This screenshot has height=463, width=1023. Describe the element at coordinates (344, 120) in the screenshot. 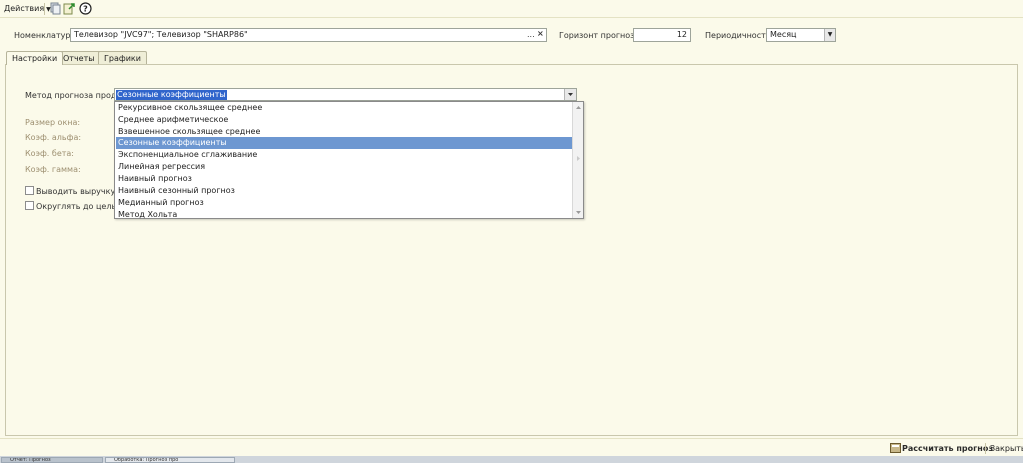

I see `list-item: Среднее арифметическое` at that location.